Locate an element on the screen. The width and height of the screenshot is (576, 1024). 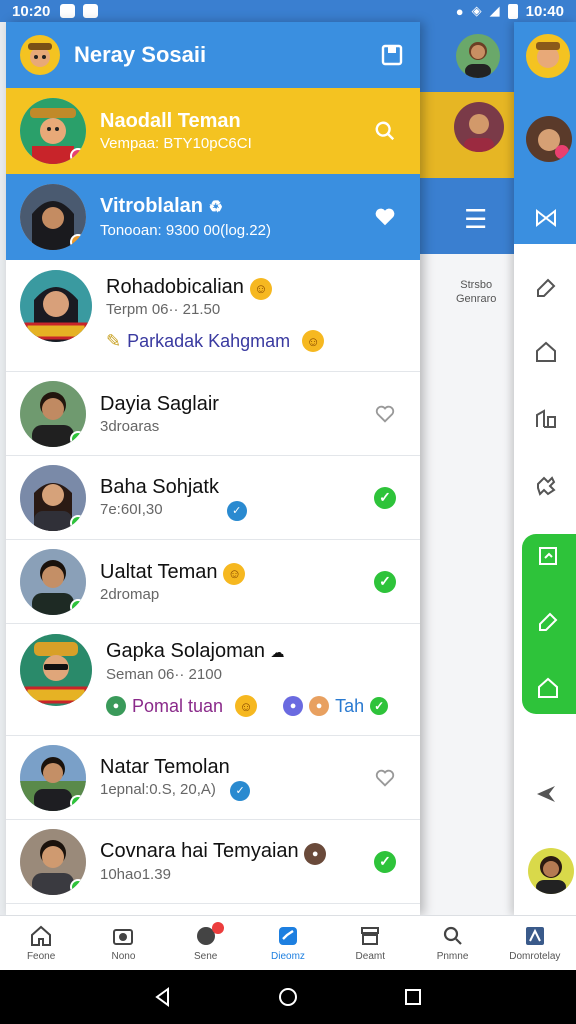
nav-label: Feone is located at coordinates (41, 956).